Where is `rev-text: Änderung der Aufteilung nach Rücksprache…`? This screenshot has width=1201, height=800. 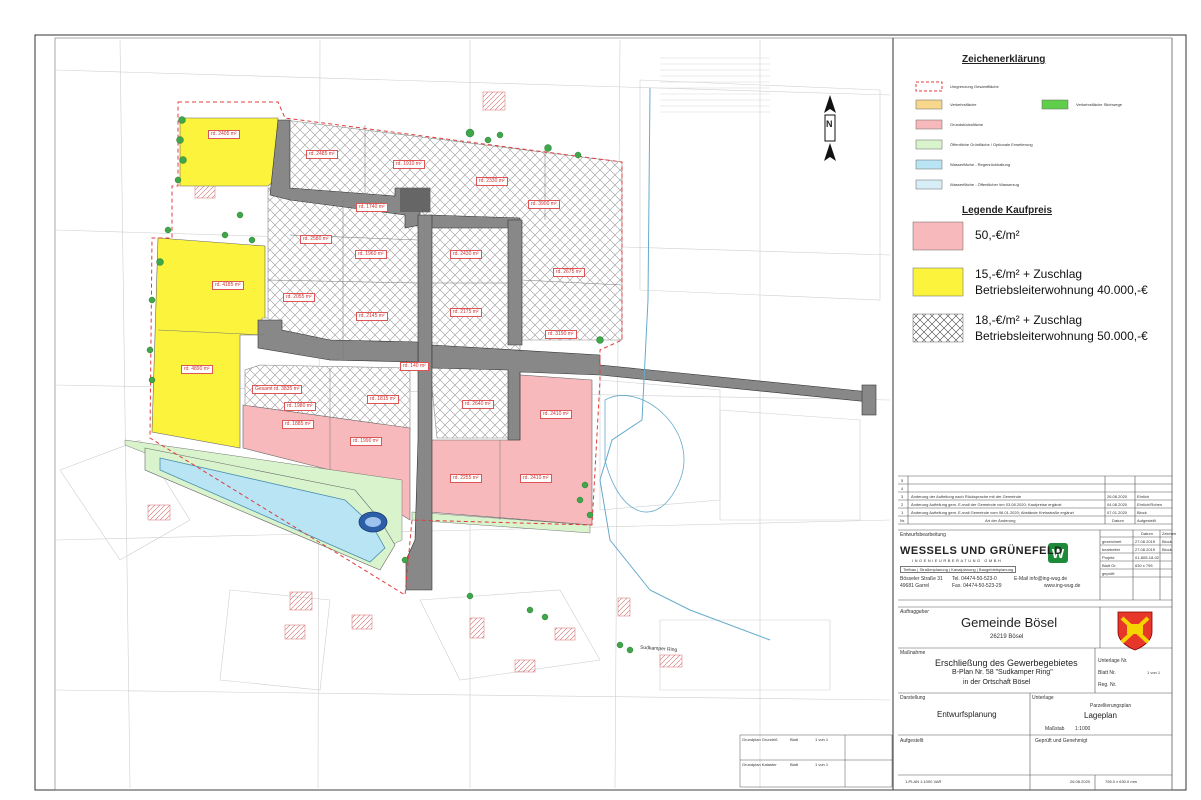 rev-text: Änderung der Aufteilung nach Rücksprache… is located at coordinates (966, 496).